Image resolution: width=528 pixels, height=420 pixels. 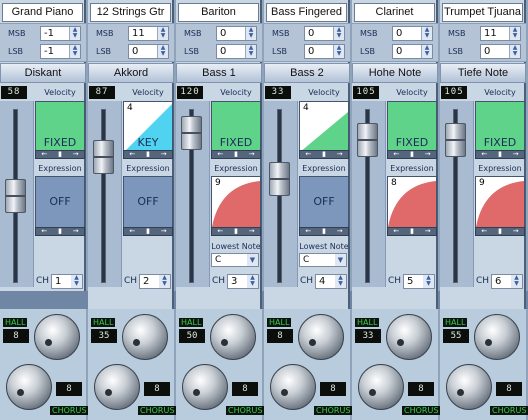 What do you see at coordinates (307, 73) in the screenshot?
I see `part-name-header: Bass 2` at bounding box center [307, 73].